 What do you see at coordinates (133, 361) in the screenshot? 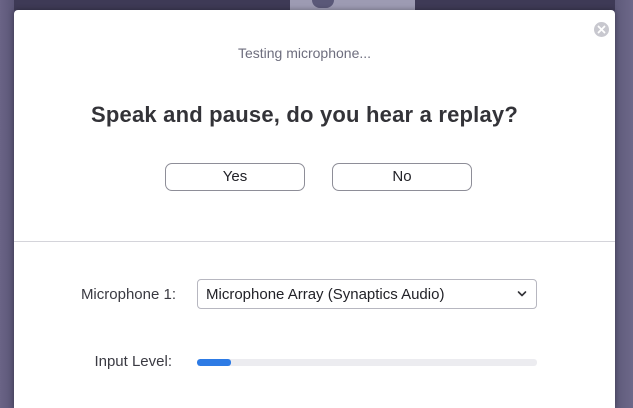
I see `input-level-label: Input Level:` at bounding box center [133, 361].